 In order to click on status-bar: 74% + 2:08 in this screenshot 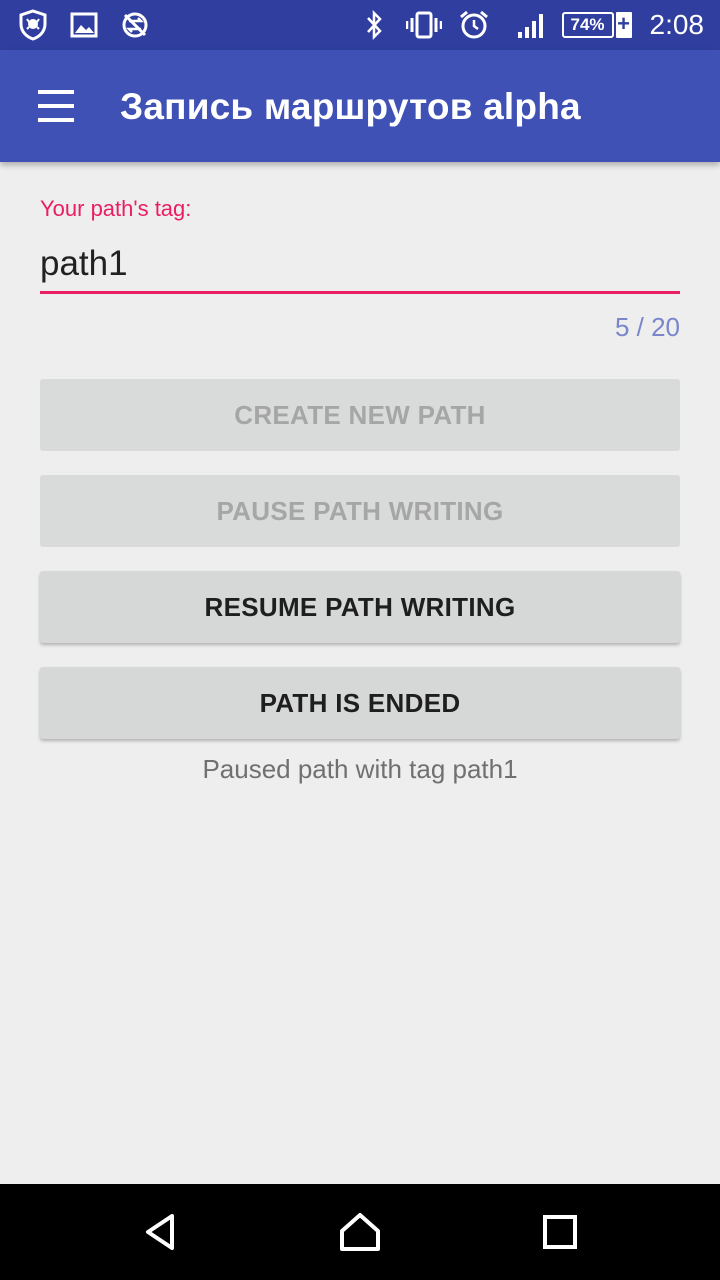, I will do `click(360, 25)`.